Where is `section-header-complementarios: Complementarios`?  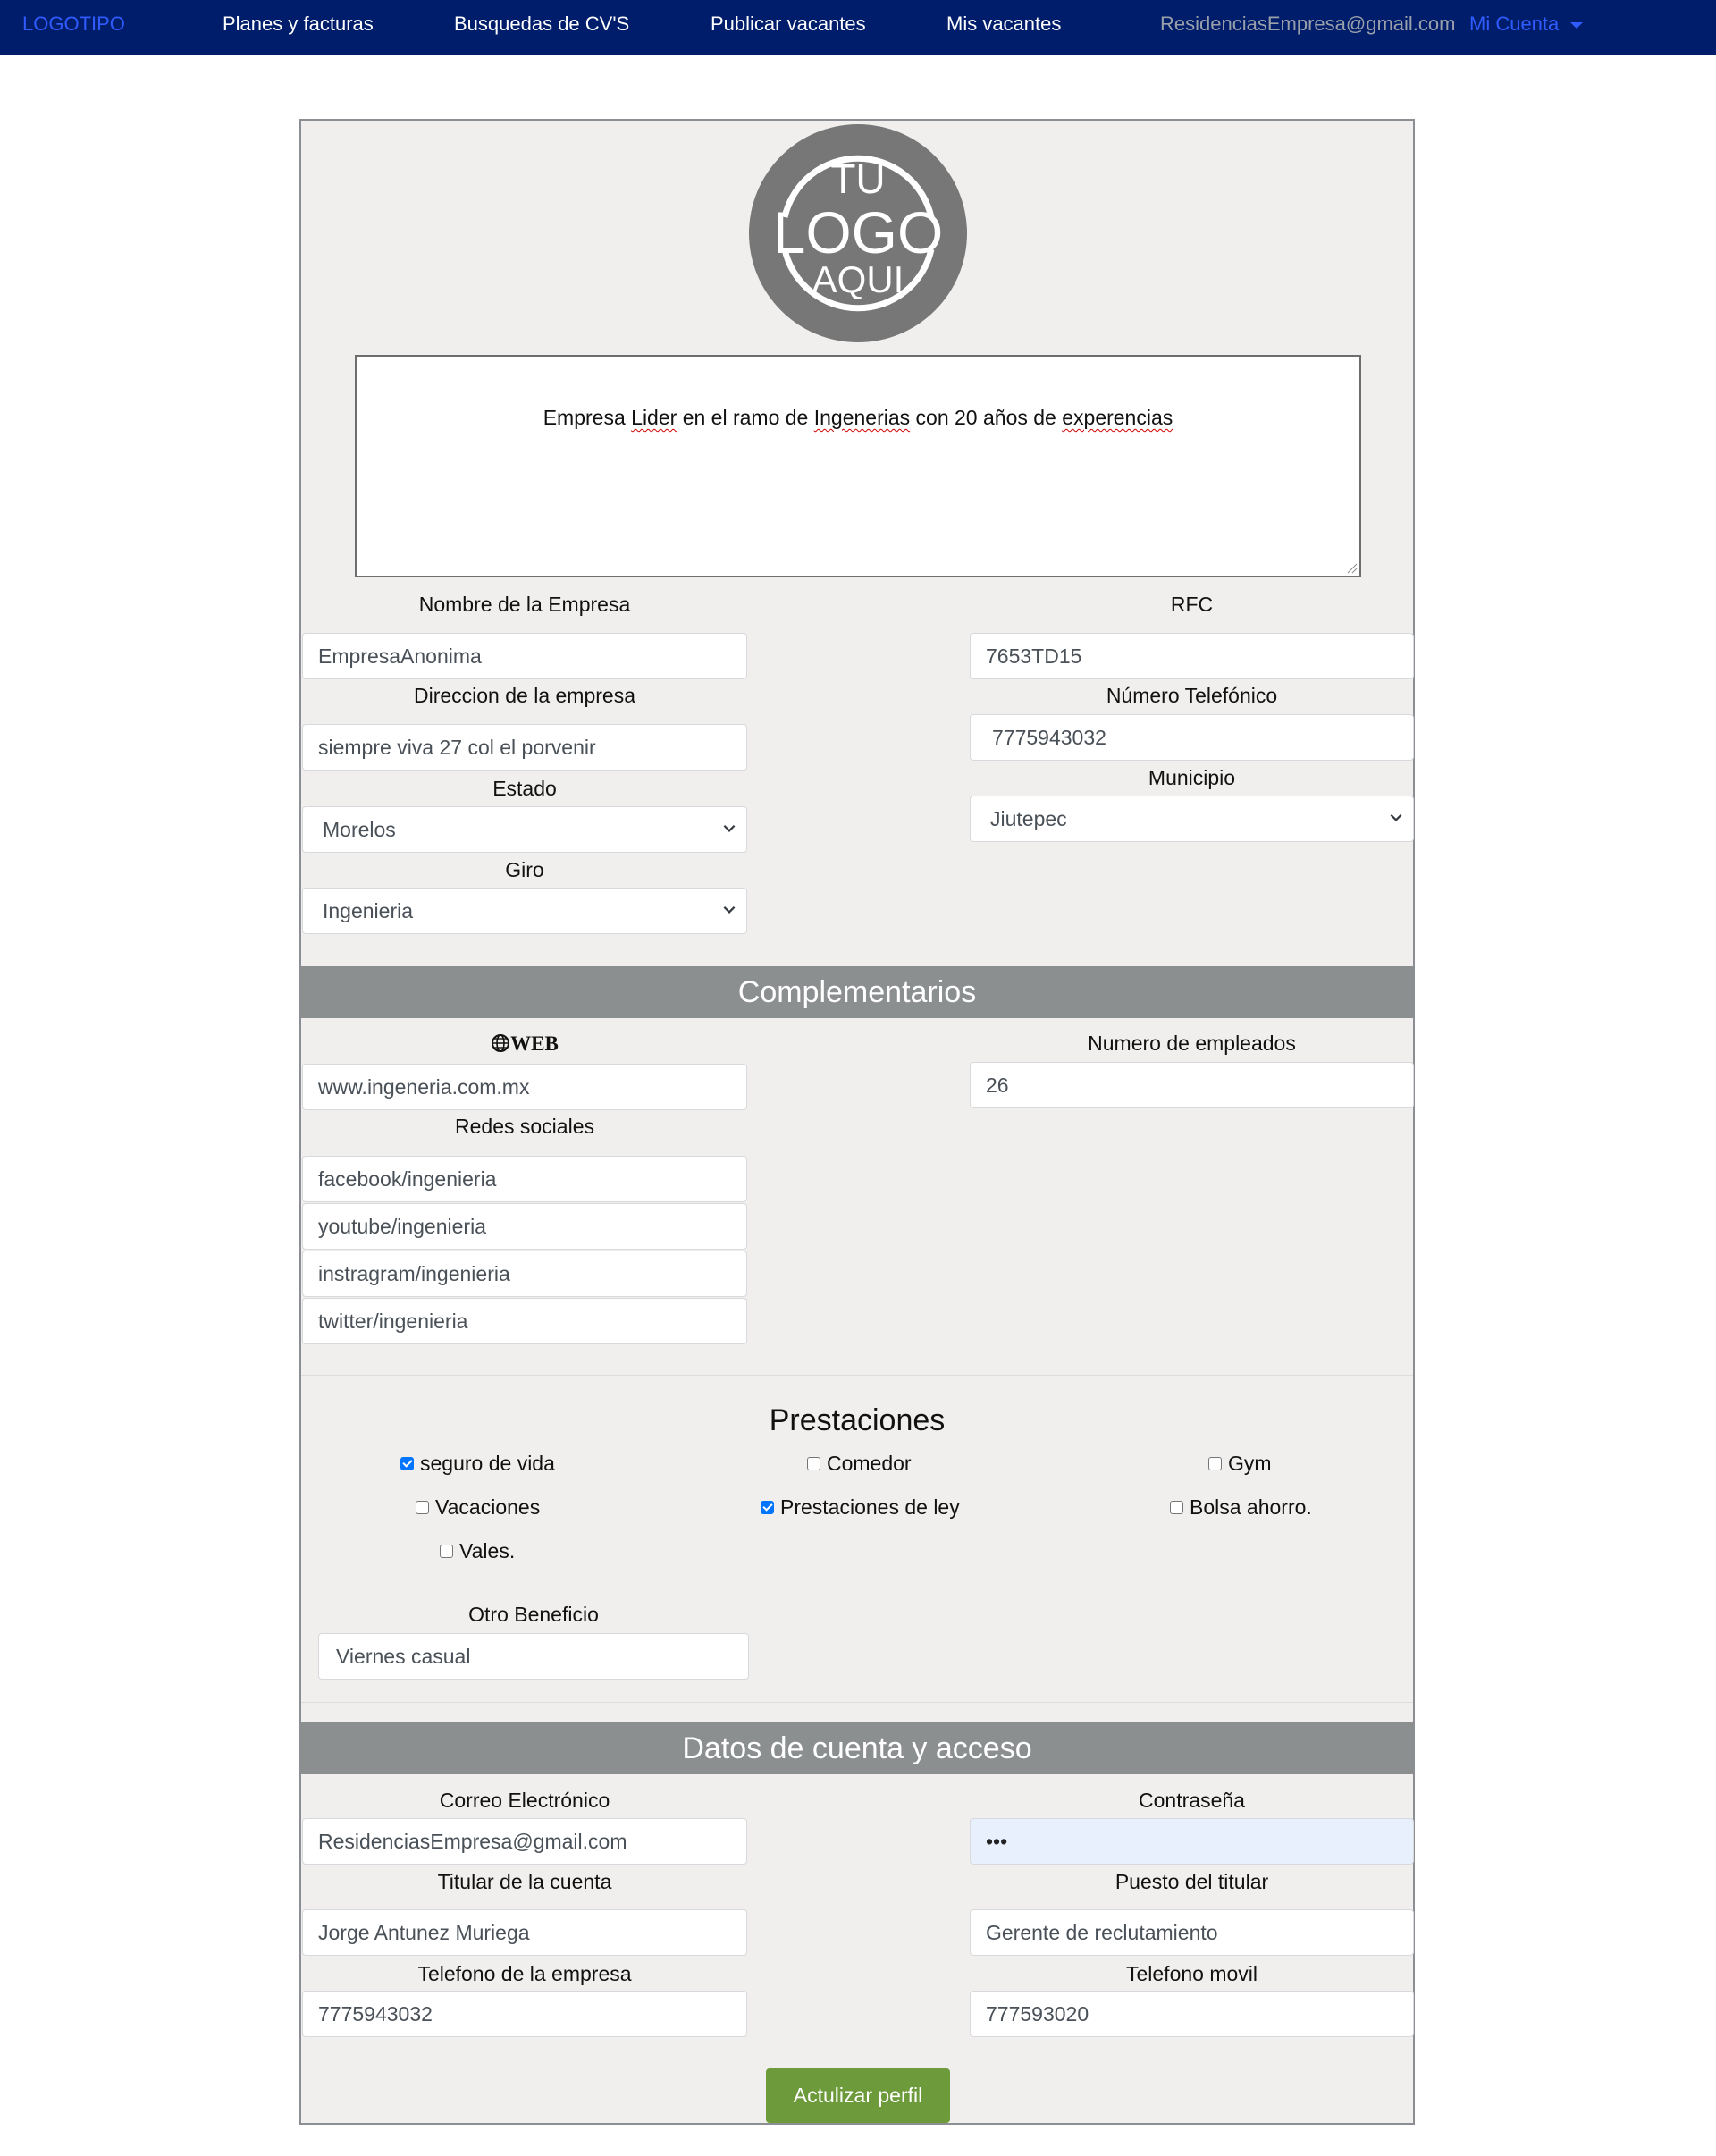 section-header-complementarios: Complementarios is located at coordinates (857, 992).